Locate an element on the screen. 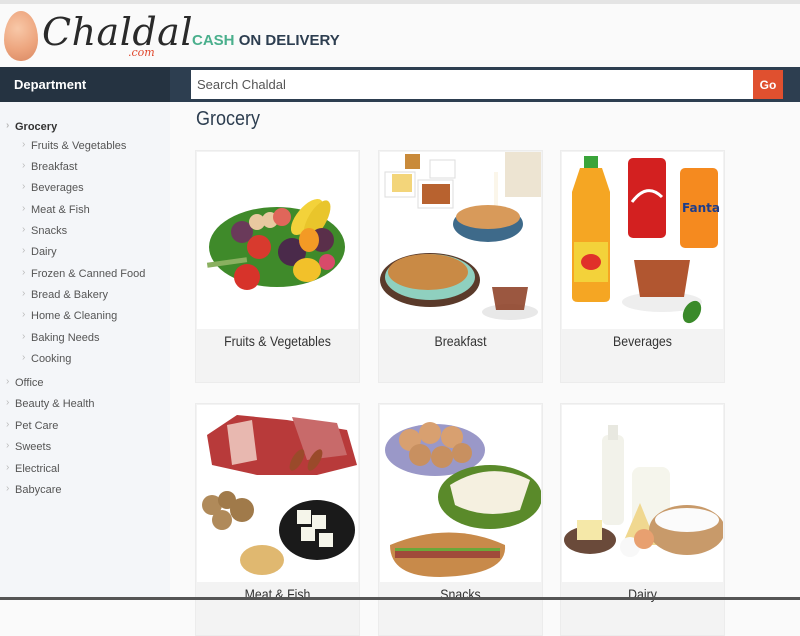  meat-fish-image is located at coordinates (277, 493).